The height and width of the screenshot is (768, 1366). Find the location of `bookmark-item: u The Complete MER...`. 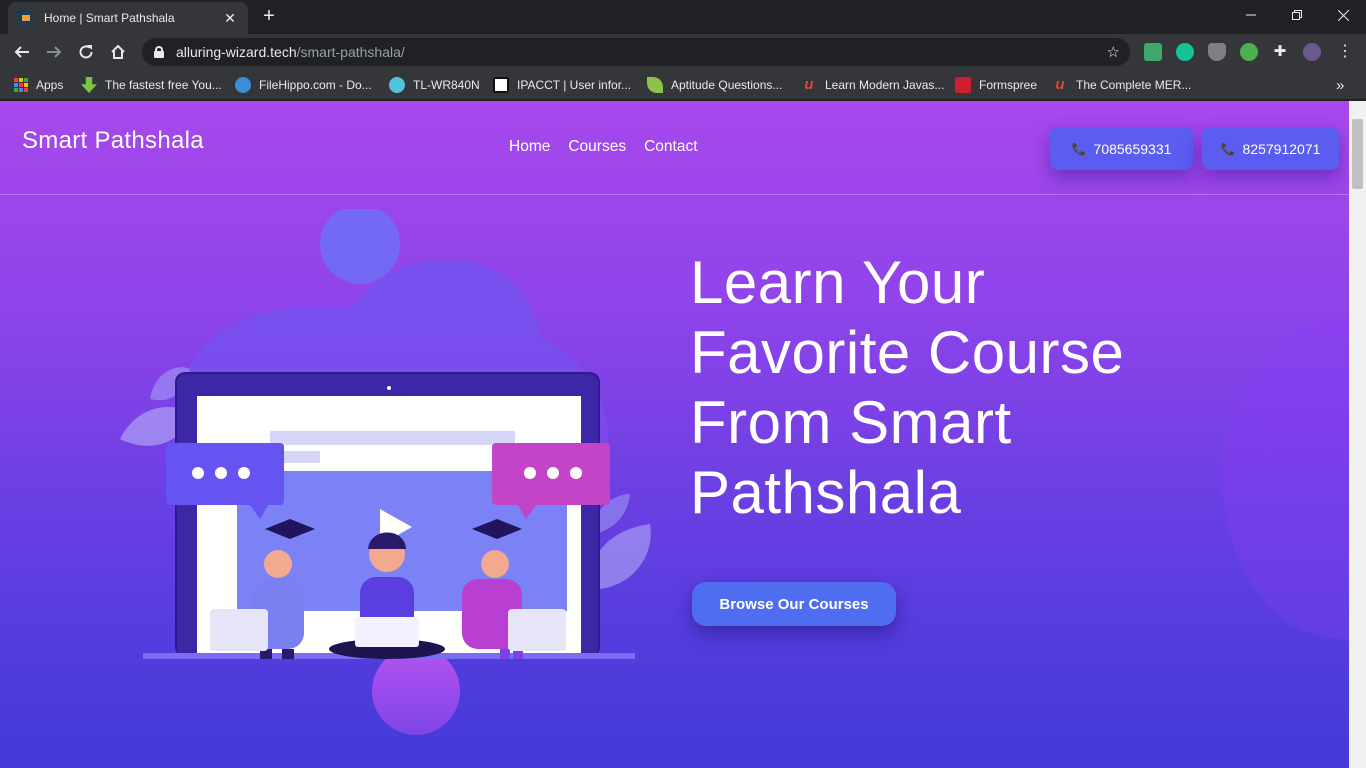

bookmark-item: u The Complete MER... is located at coordinates (1121, 85).